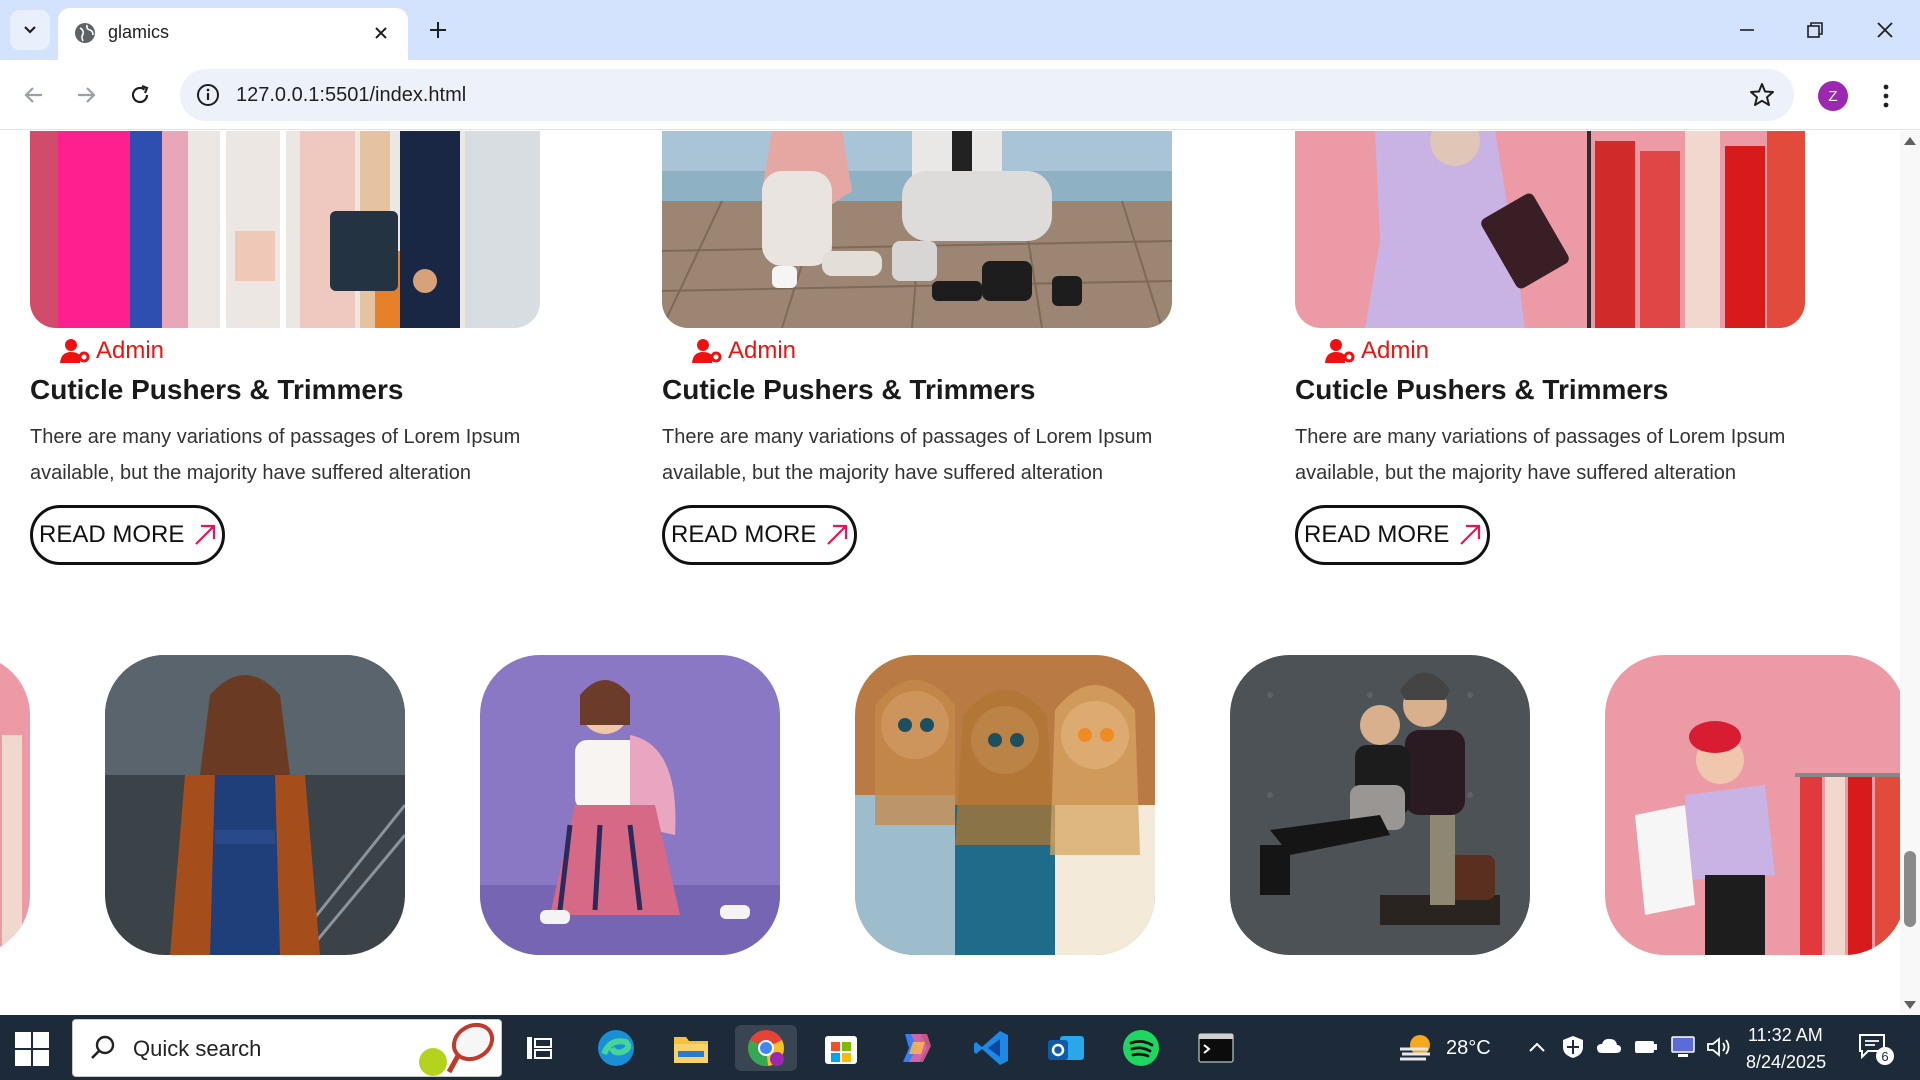 The height and width of the screenshot is (1080, 1920). What do you see at coordinates (1786, 1062) in the screenshot?
I see `clock-date: 8/24/2025` at bounding box center [1786, 1062].